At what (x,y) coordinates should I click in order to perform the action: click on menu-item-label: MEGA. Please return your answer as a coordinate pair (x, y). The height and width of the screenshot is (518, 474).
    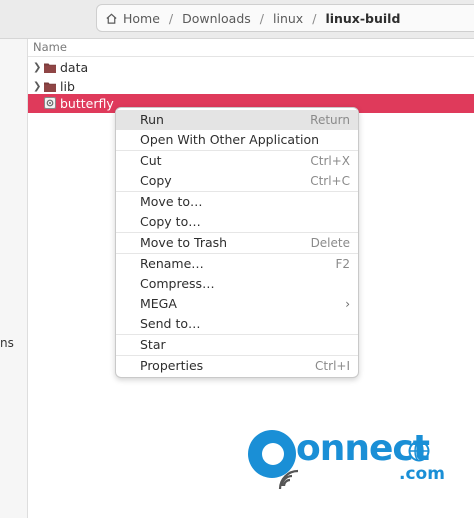
    Looking at the image, I should click on (158, 303).